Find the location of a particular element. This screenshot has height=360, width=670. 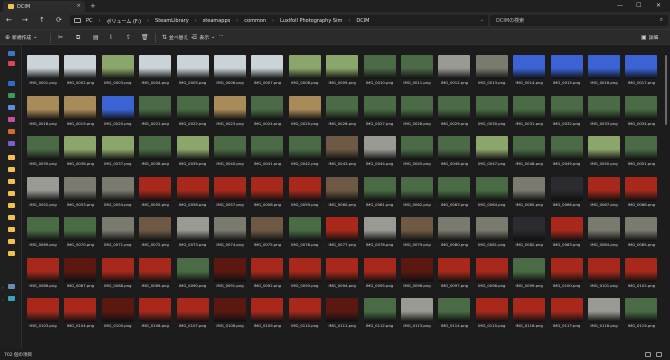

refresh-button: ⟳ is located at coordinates (59, 20).